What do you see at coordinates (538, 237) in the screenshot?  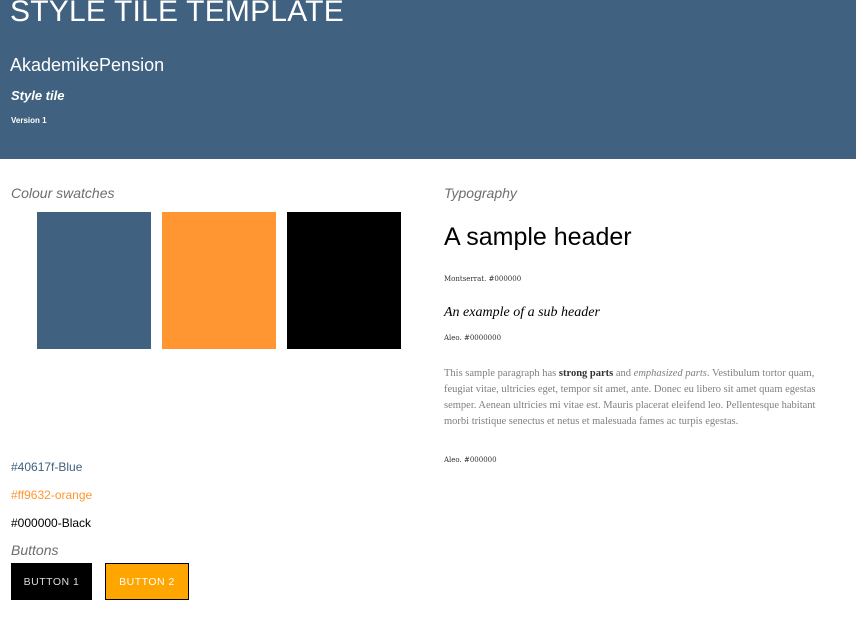 I see `sample-header: A sample header` at bounding box center [538, 237].